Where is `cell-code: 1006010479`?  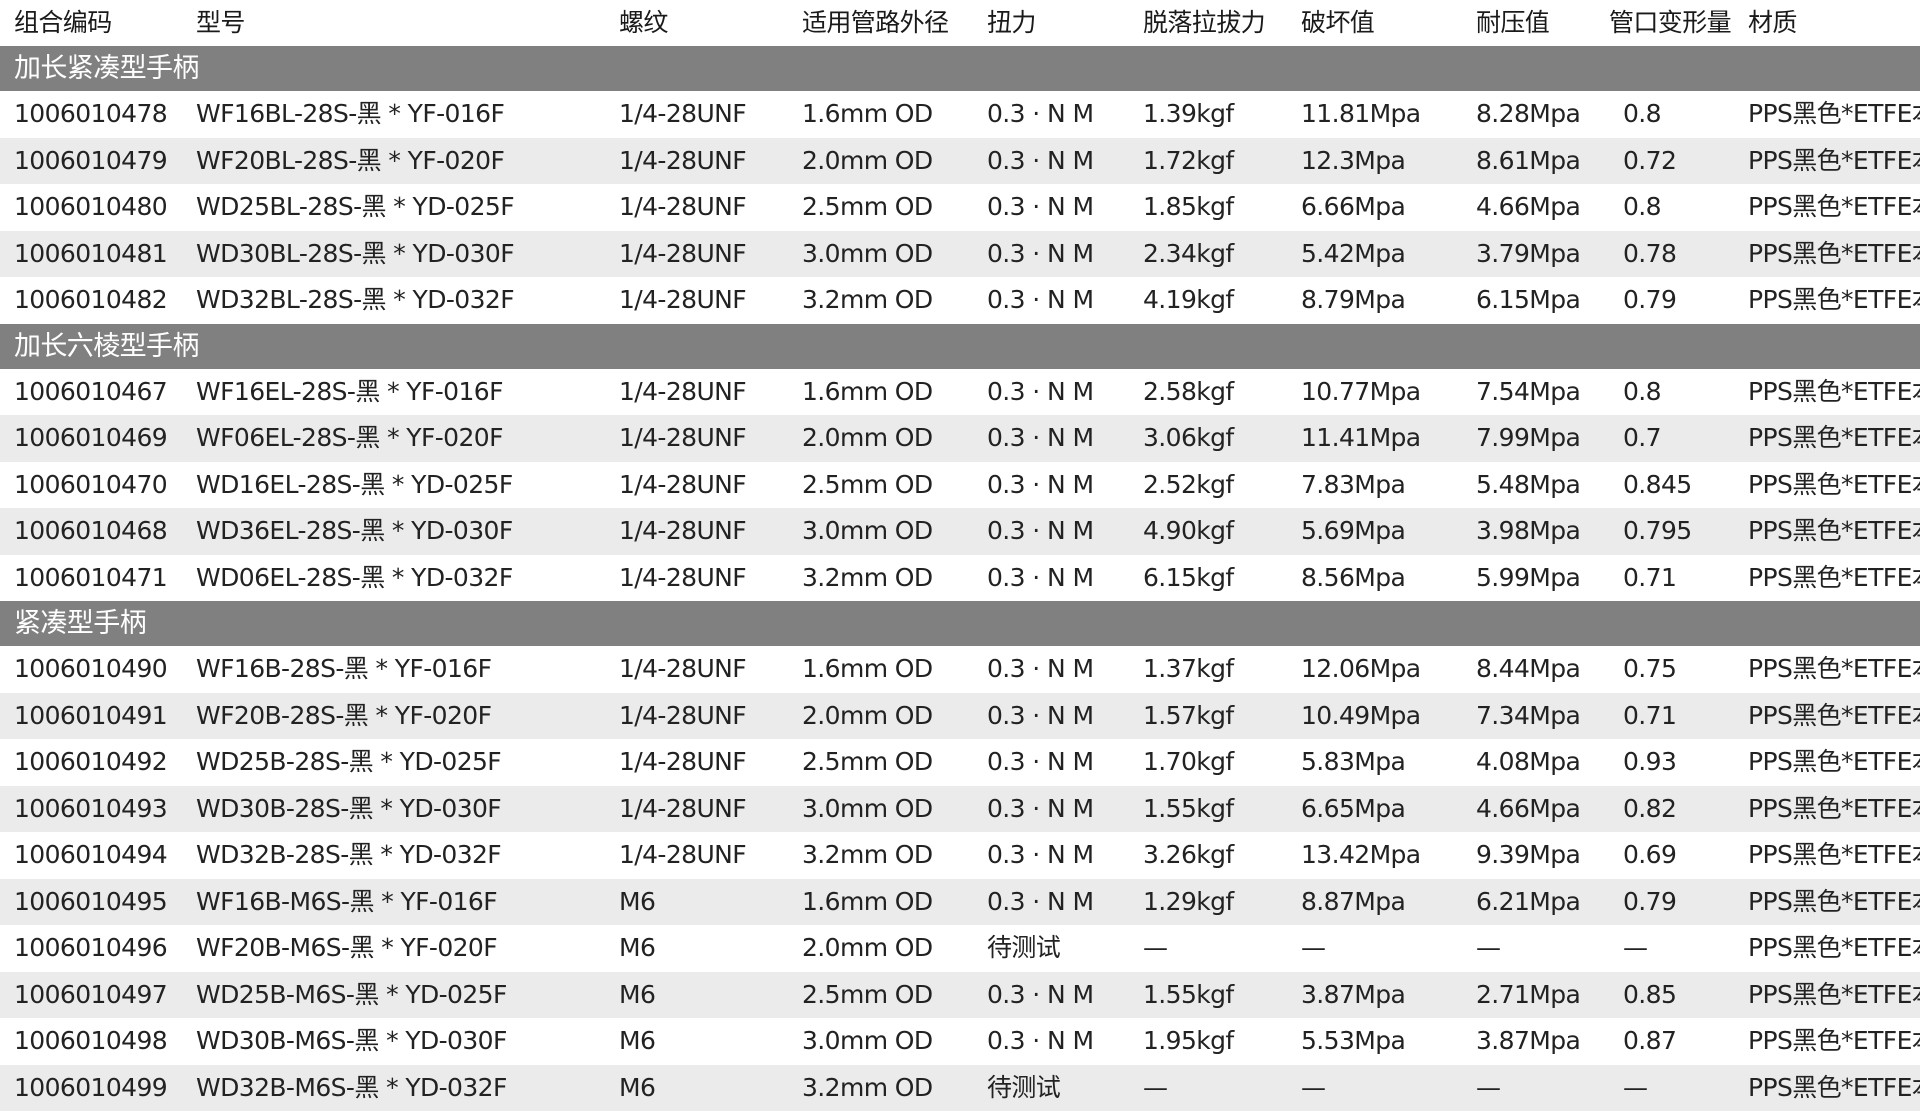 cell-code: 1006010479 is located at coordinates (91, 160).